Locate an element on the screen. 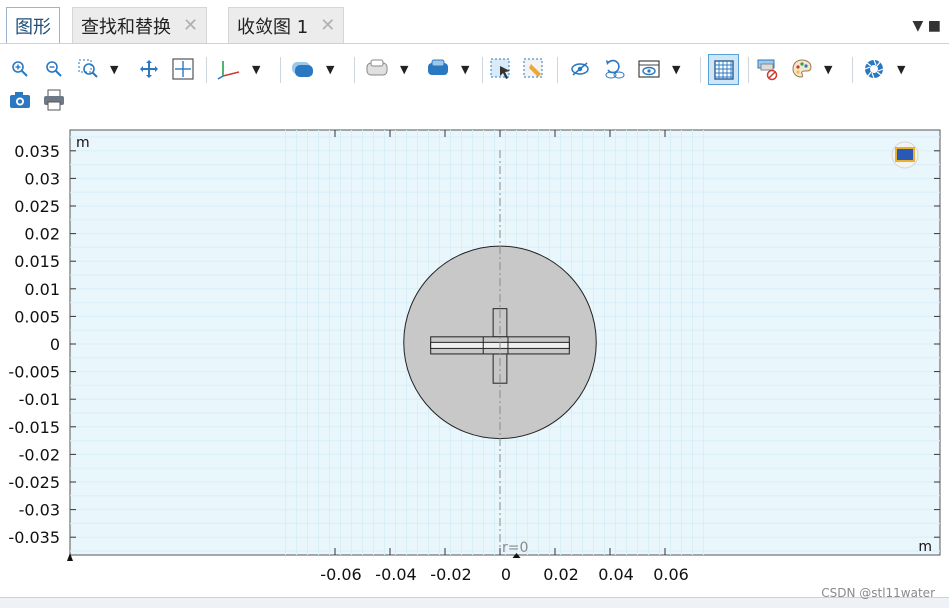 This screenshot has width=949, height=608. y-tick-label: -0.015 is located at coordinates (34, 427).